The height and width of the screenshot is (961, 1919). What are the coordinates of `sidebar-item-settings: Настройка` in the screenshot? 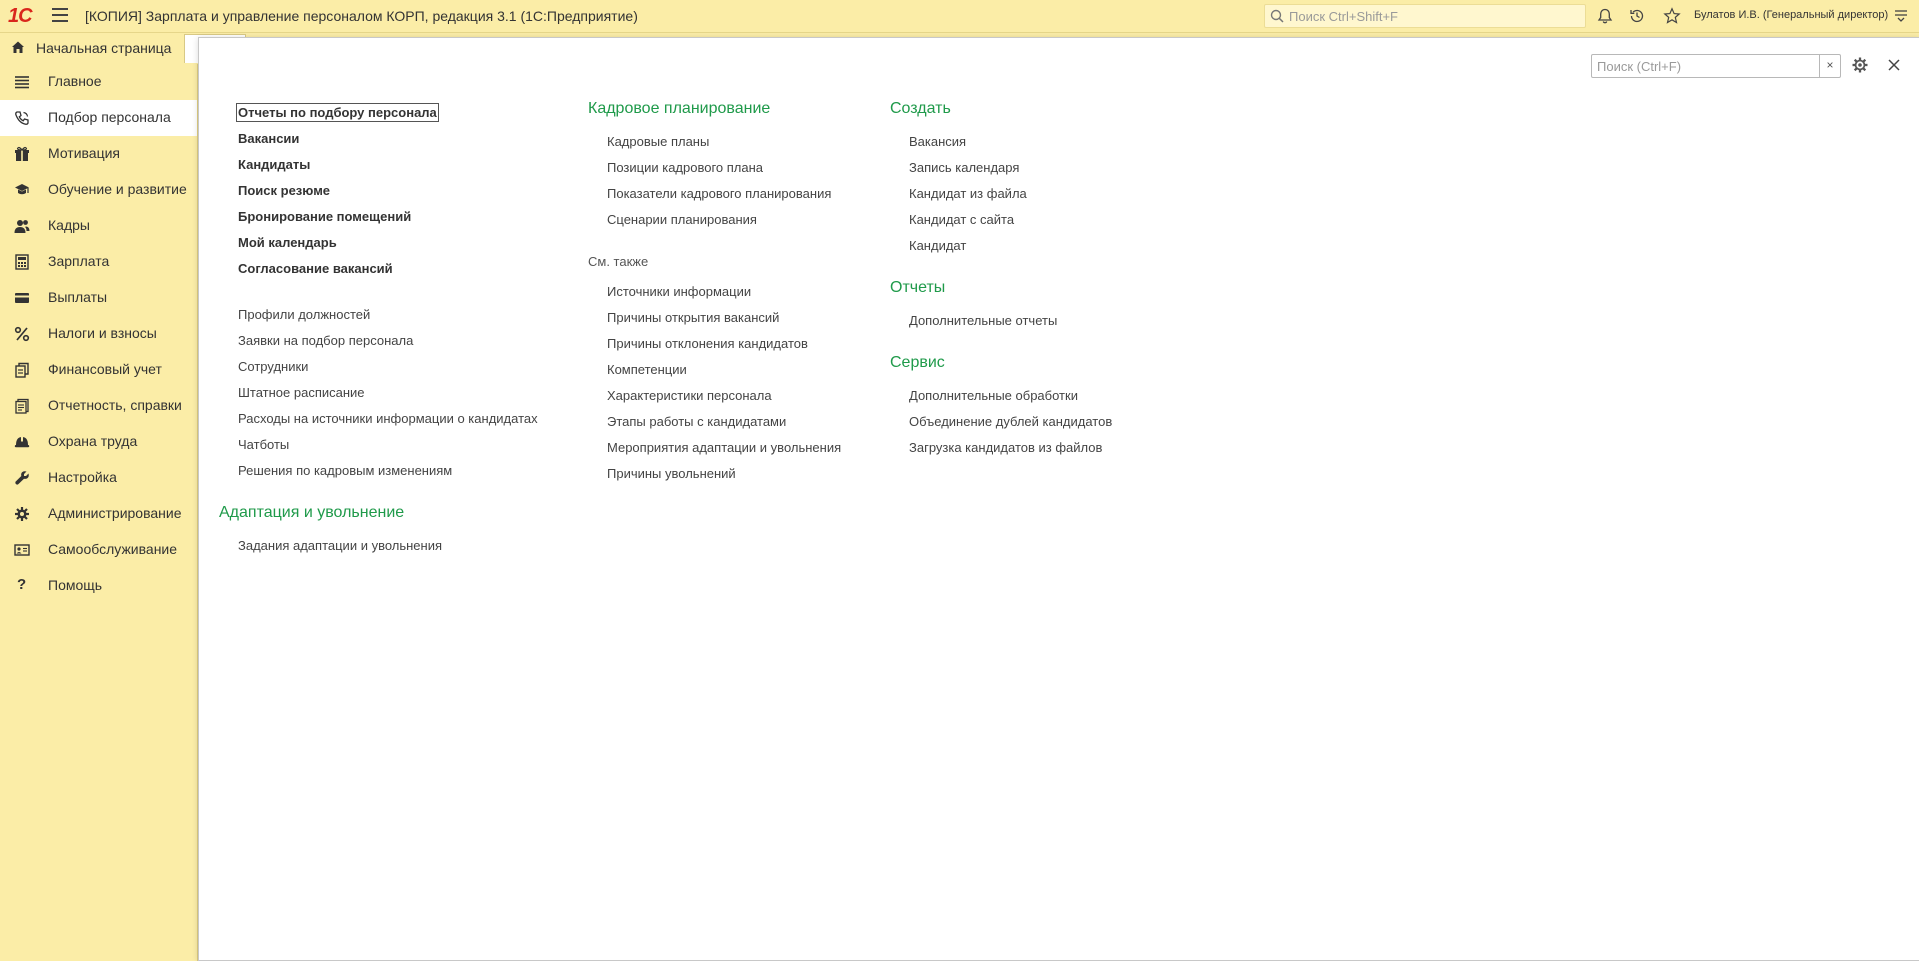 It's located at (98, 478).